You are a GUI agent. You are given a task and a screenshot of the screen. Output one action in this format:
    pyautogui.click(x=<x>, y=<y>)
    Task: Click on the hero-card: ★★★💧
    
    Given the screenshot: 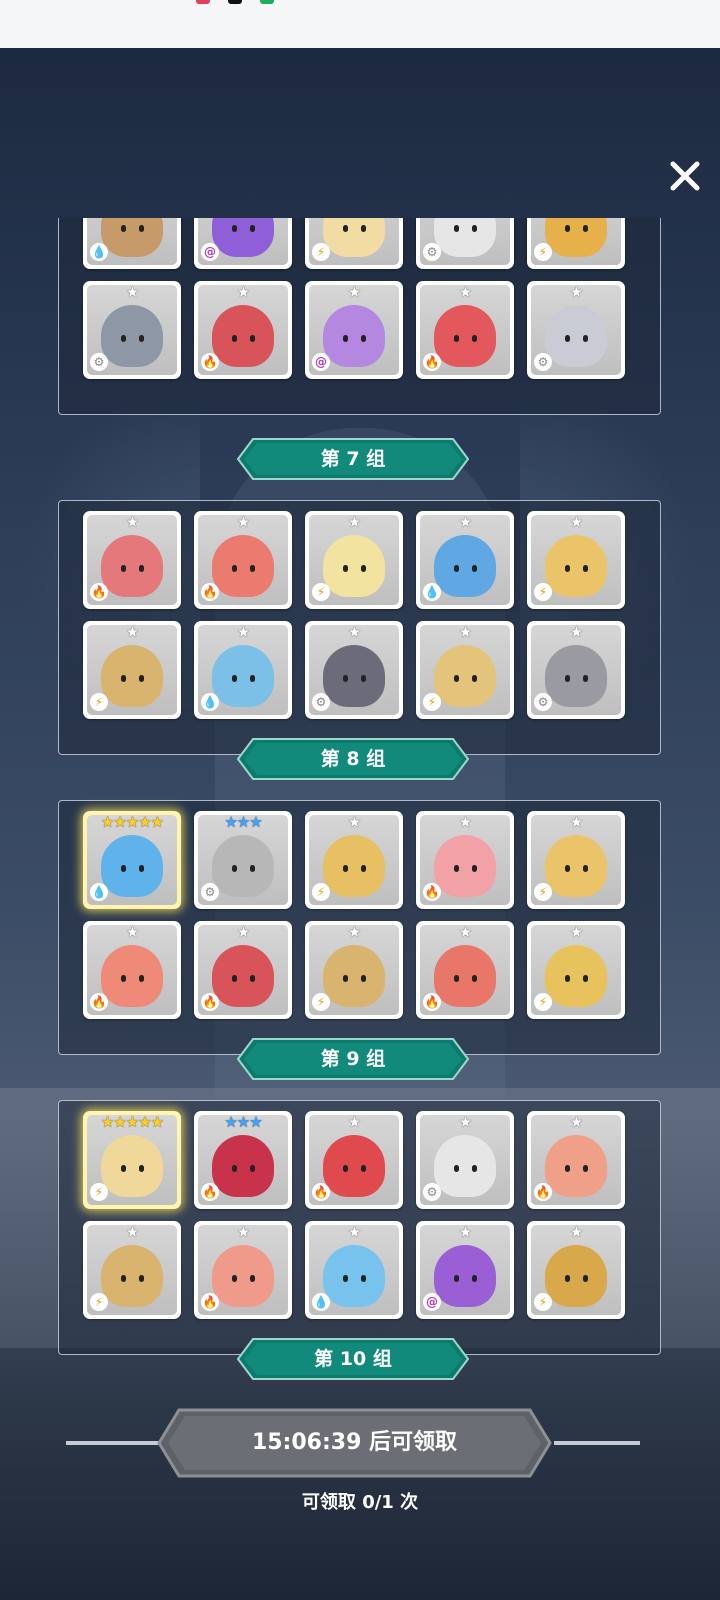 What is the action you would take?
    pyautogui.click(x=132, y=243)
    